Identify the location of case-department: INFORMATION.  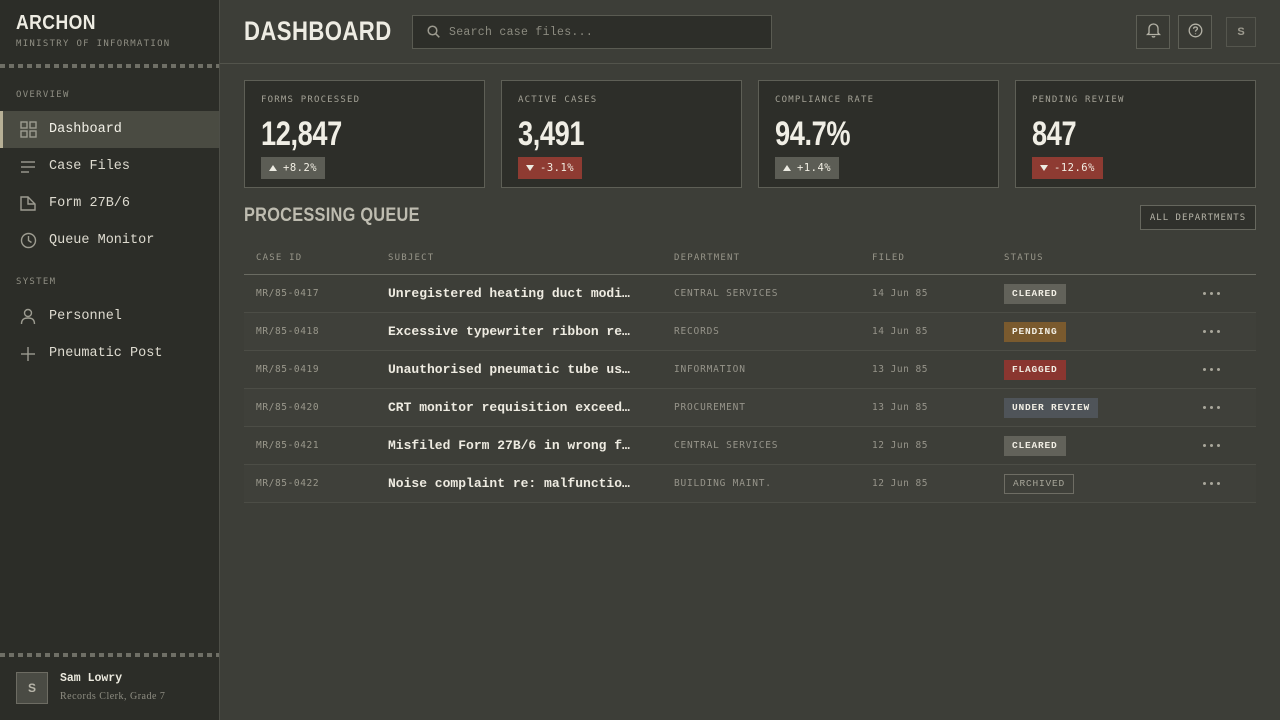
(710, 369).